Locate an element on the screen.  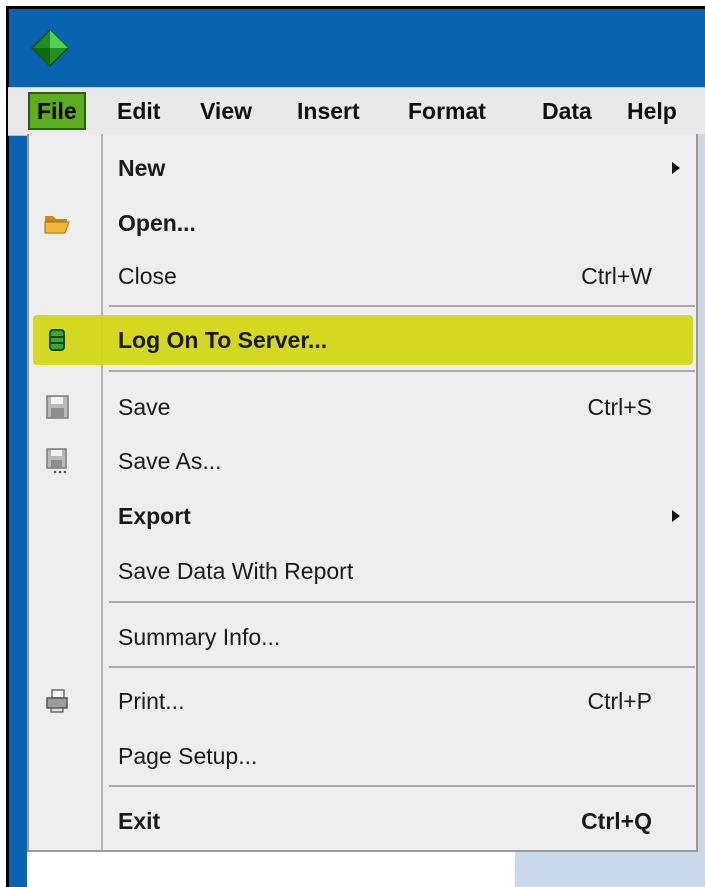
menu-format: Format is located at coordinates (447, 111).